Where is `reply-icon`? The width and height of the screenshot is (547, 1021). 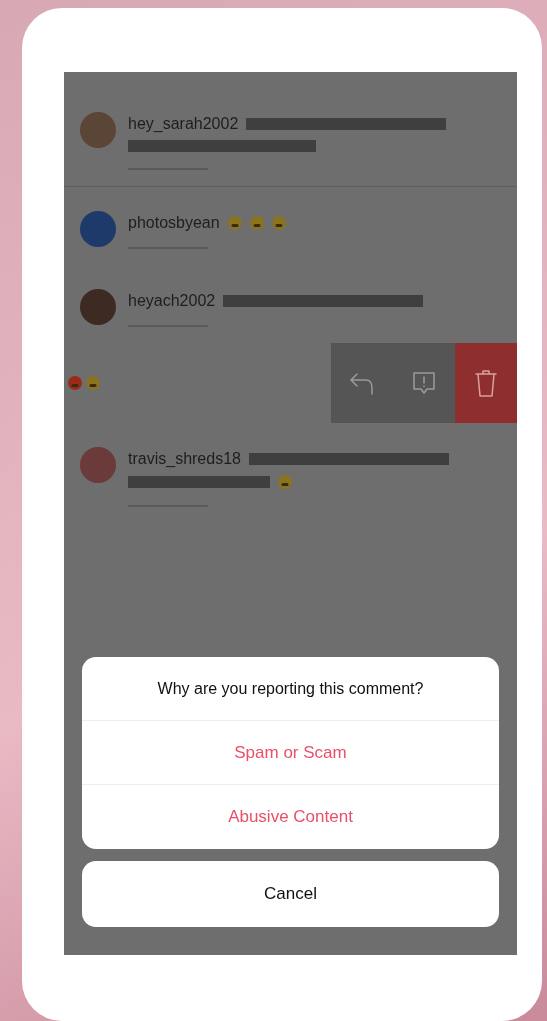
reply-icon is located at coordinates (362, 383).